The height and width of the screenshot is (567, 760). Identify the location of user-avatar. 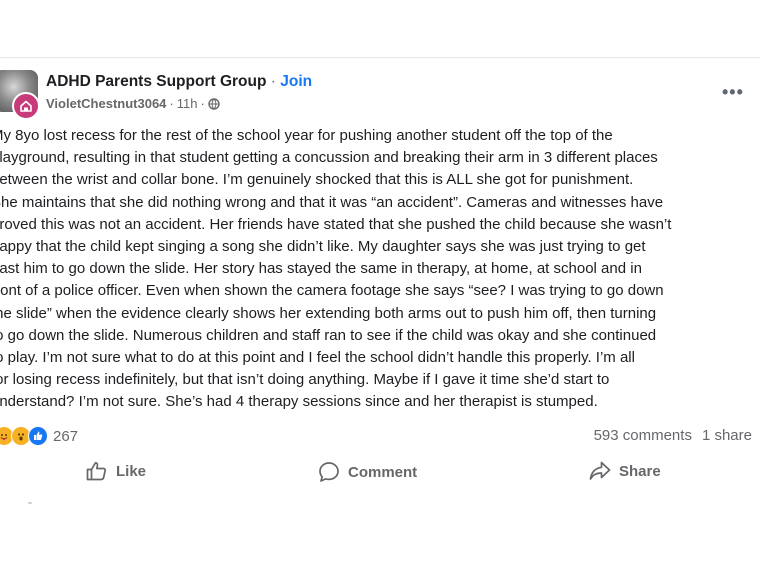
(26, 106).